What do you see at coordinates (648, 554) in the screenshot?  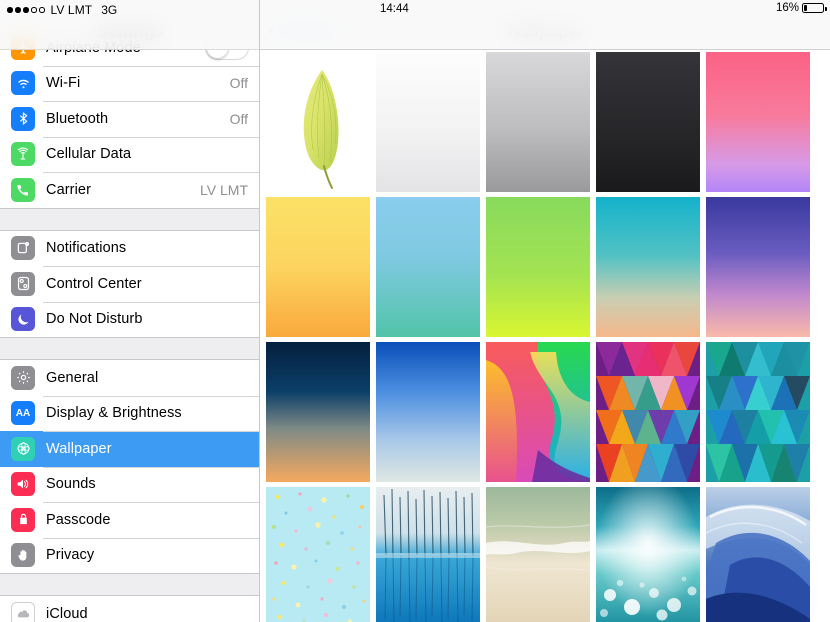 I see `wallpaper-tile-ocean-bokeh` at bounding box center [648, 554].